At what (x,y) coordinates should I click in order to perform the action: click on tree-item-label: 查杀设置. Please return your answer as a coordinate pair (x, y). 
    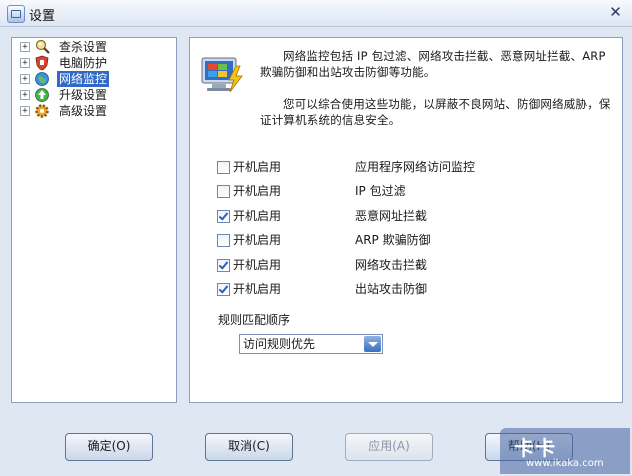
    Looking at the image, I should click on (83, 47).